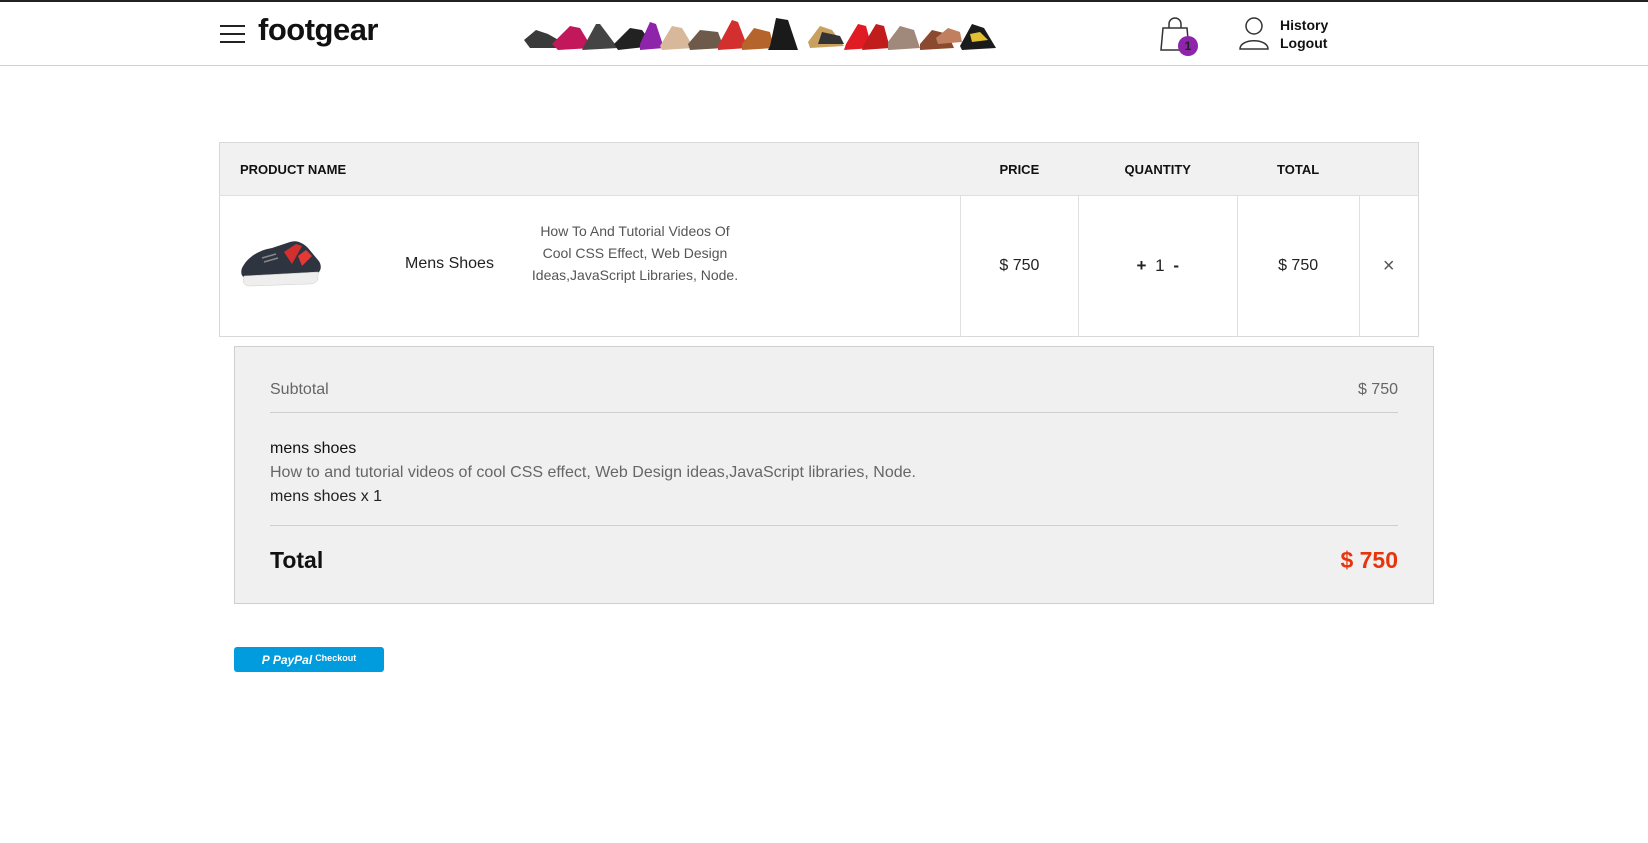 This screenshot has height=843, width=1648. I want to click on account-links: History Logout, so click(1304, 34).